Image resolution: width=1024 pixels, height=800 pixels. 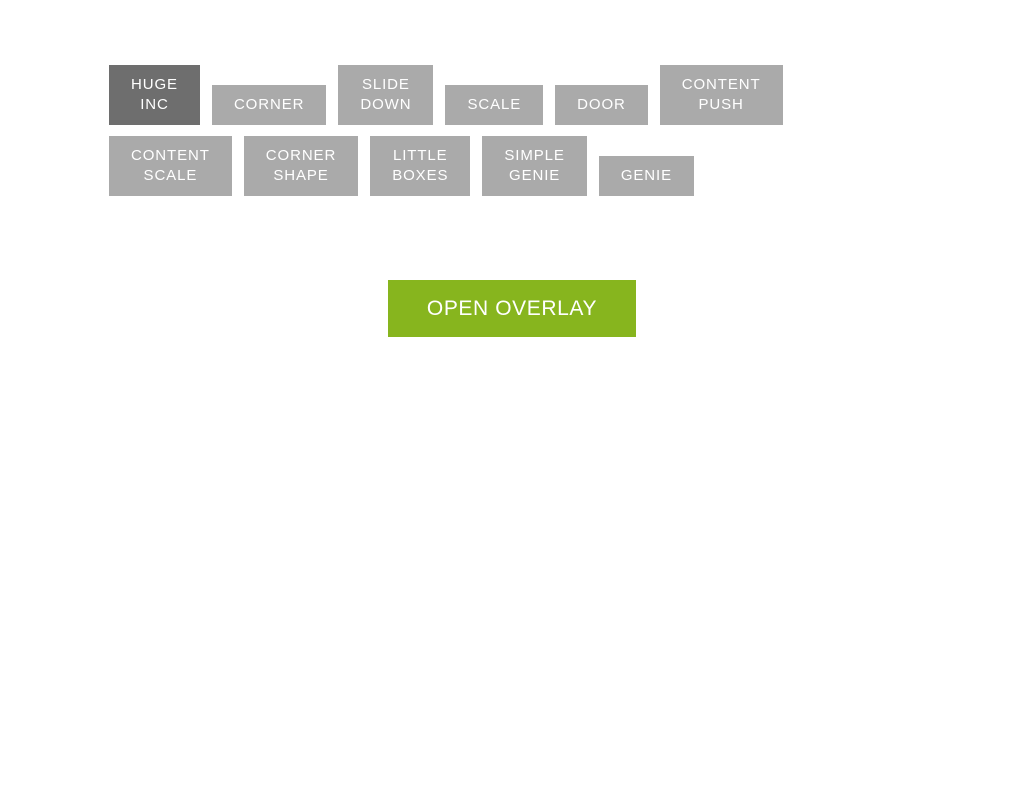 What do you see at coordinates (269, 105) in the screenshot?
I see `transition-option-corner: CORNER` at bounding box center [269, 105].